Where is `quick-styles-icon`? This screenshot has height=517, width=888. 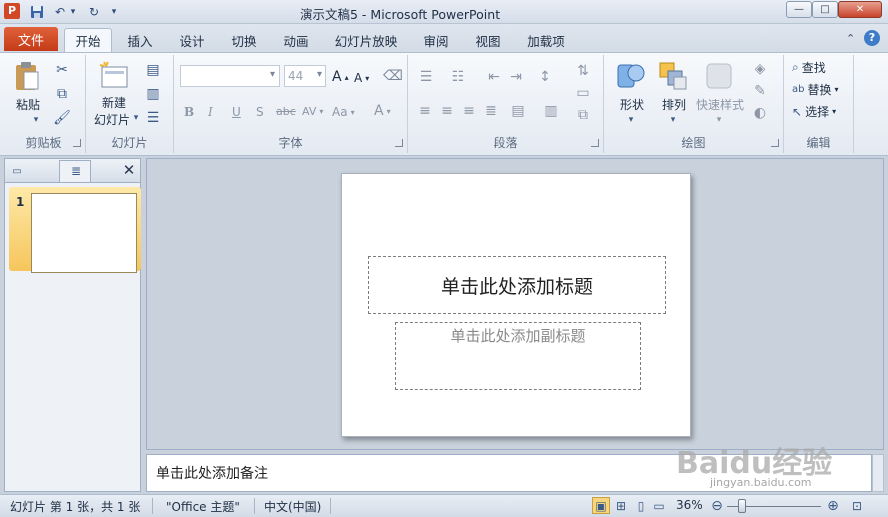 quick-styles-icon is located at coordinates (719, 76).